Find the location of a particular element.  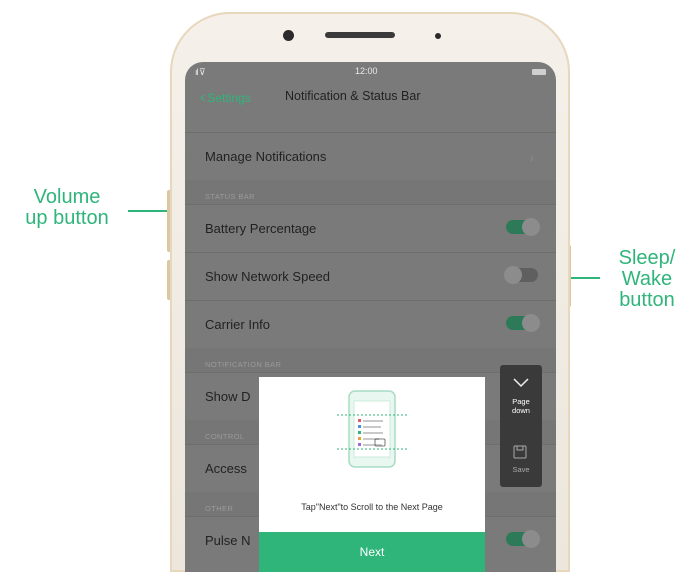

list-item-label: Manage Notifications is located at coordinates (266, 156).